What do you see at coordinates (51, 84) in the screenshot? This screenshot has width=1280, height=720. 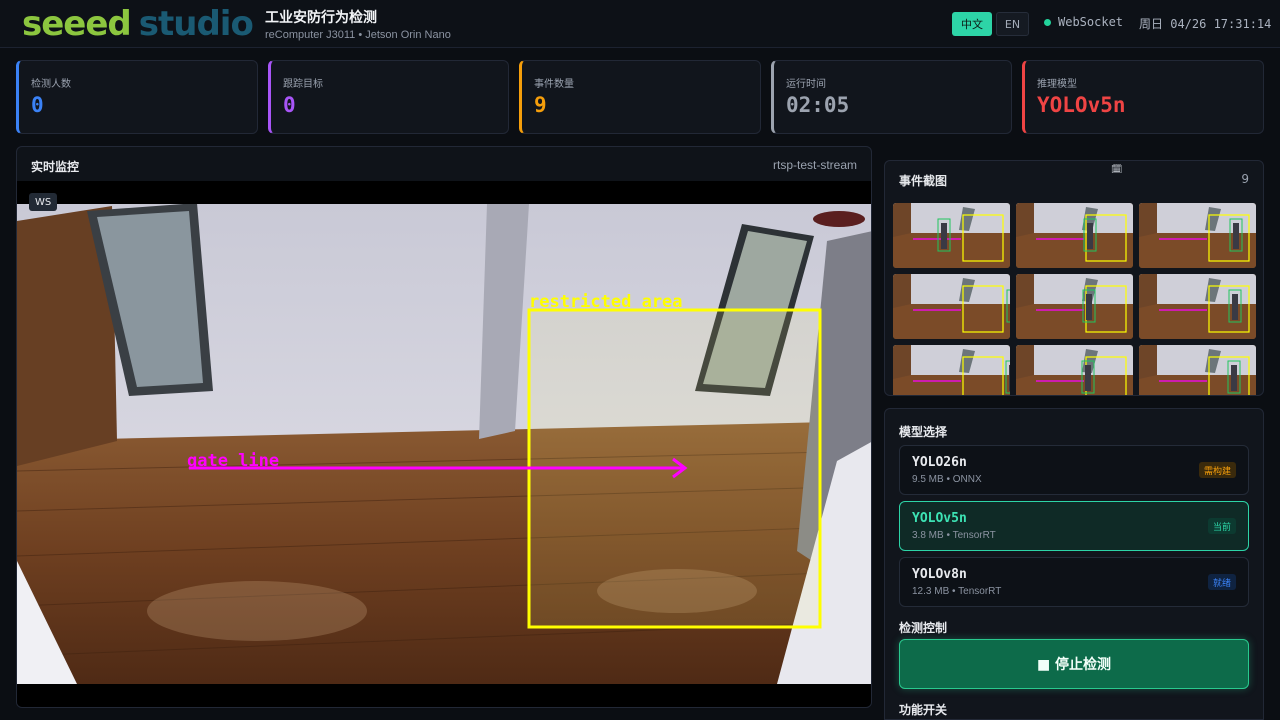 I see `stat-label: 检测人数` at bounding box center [51, 84].